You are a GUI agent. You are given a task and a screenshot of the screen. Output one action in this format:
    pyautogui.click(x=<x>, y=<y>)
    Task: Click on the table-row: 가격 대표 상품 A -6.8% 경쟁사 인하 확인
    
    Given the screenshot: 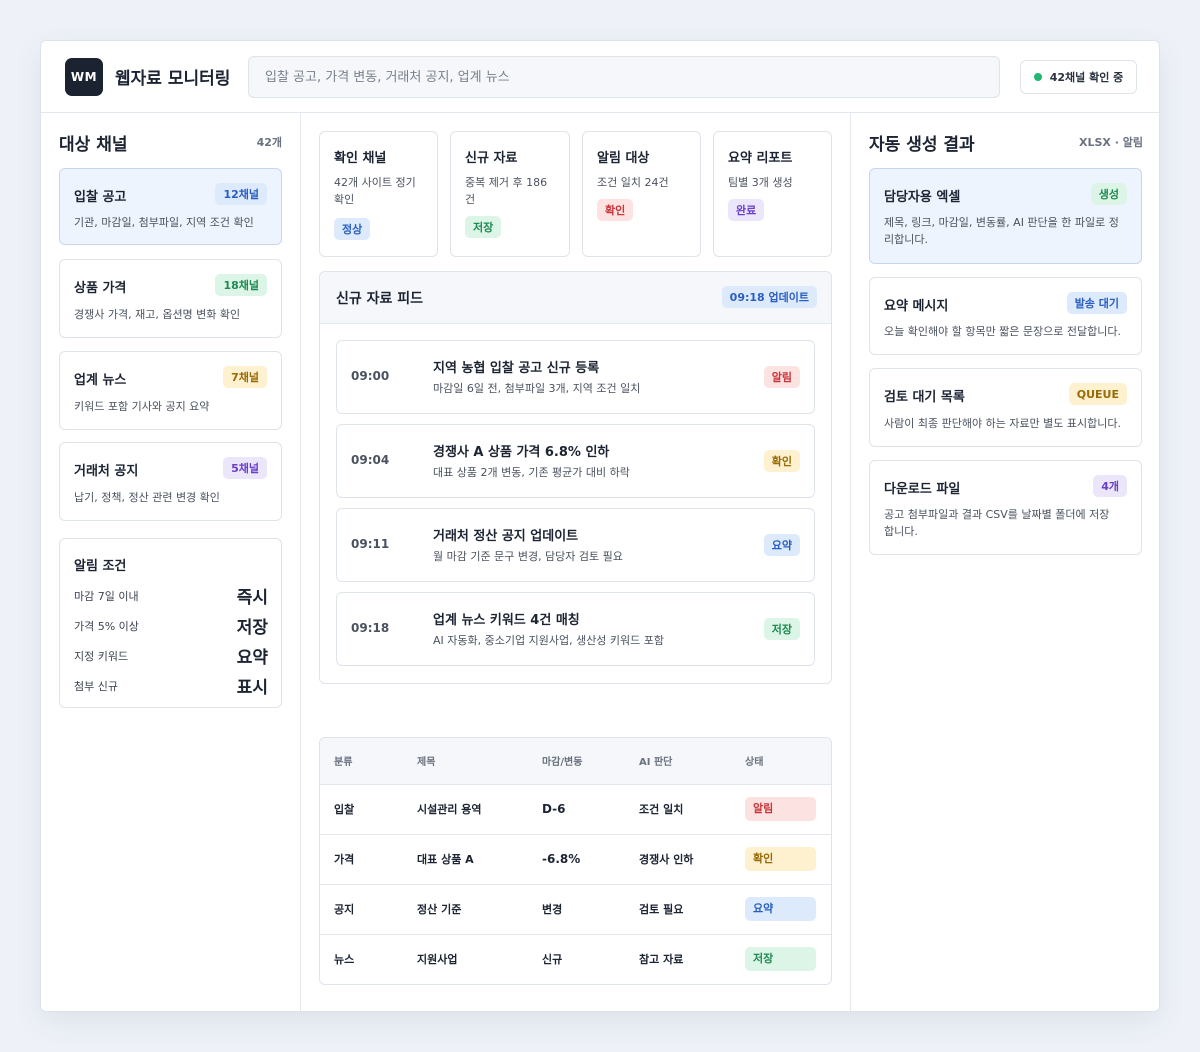 What is the action you would take?
    pyautogui.click(x=575, y=859)
    